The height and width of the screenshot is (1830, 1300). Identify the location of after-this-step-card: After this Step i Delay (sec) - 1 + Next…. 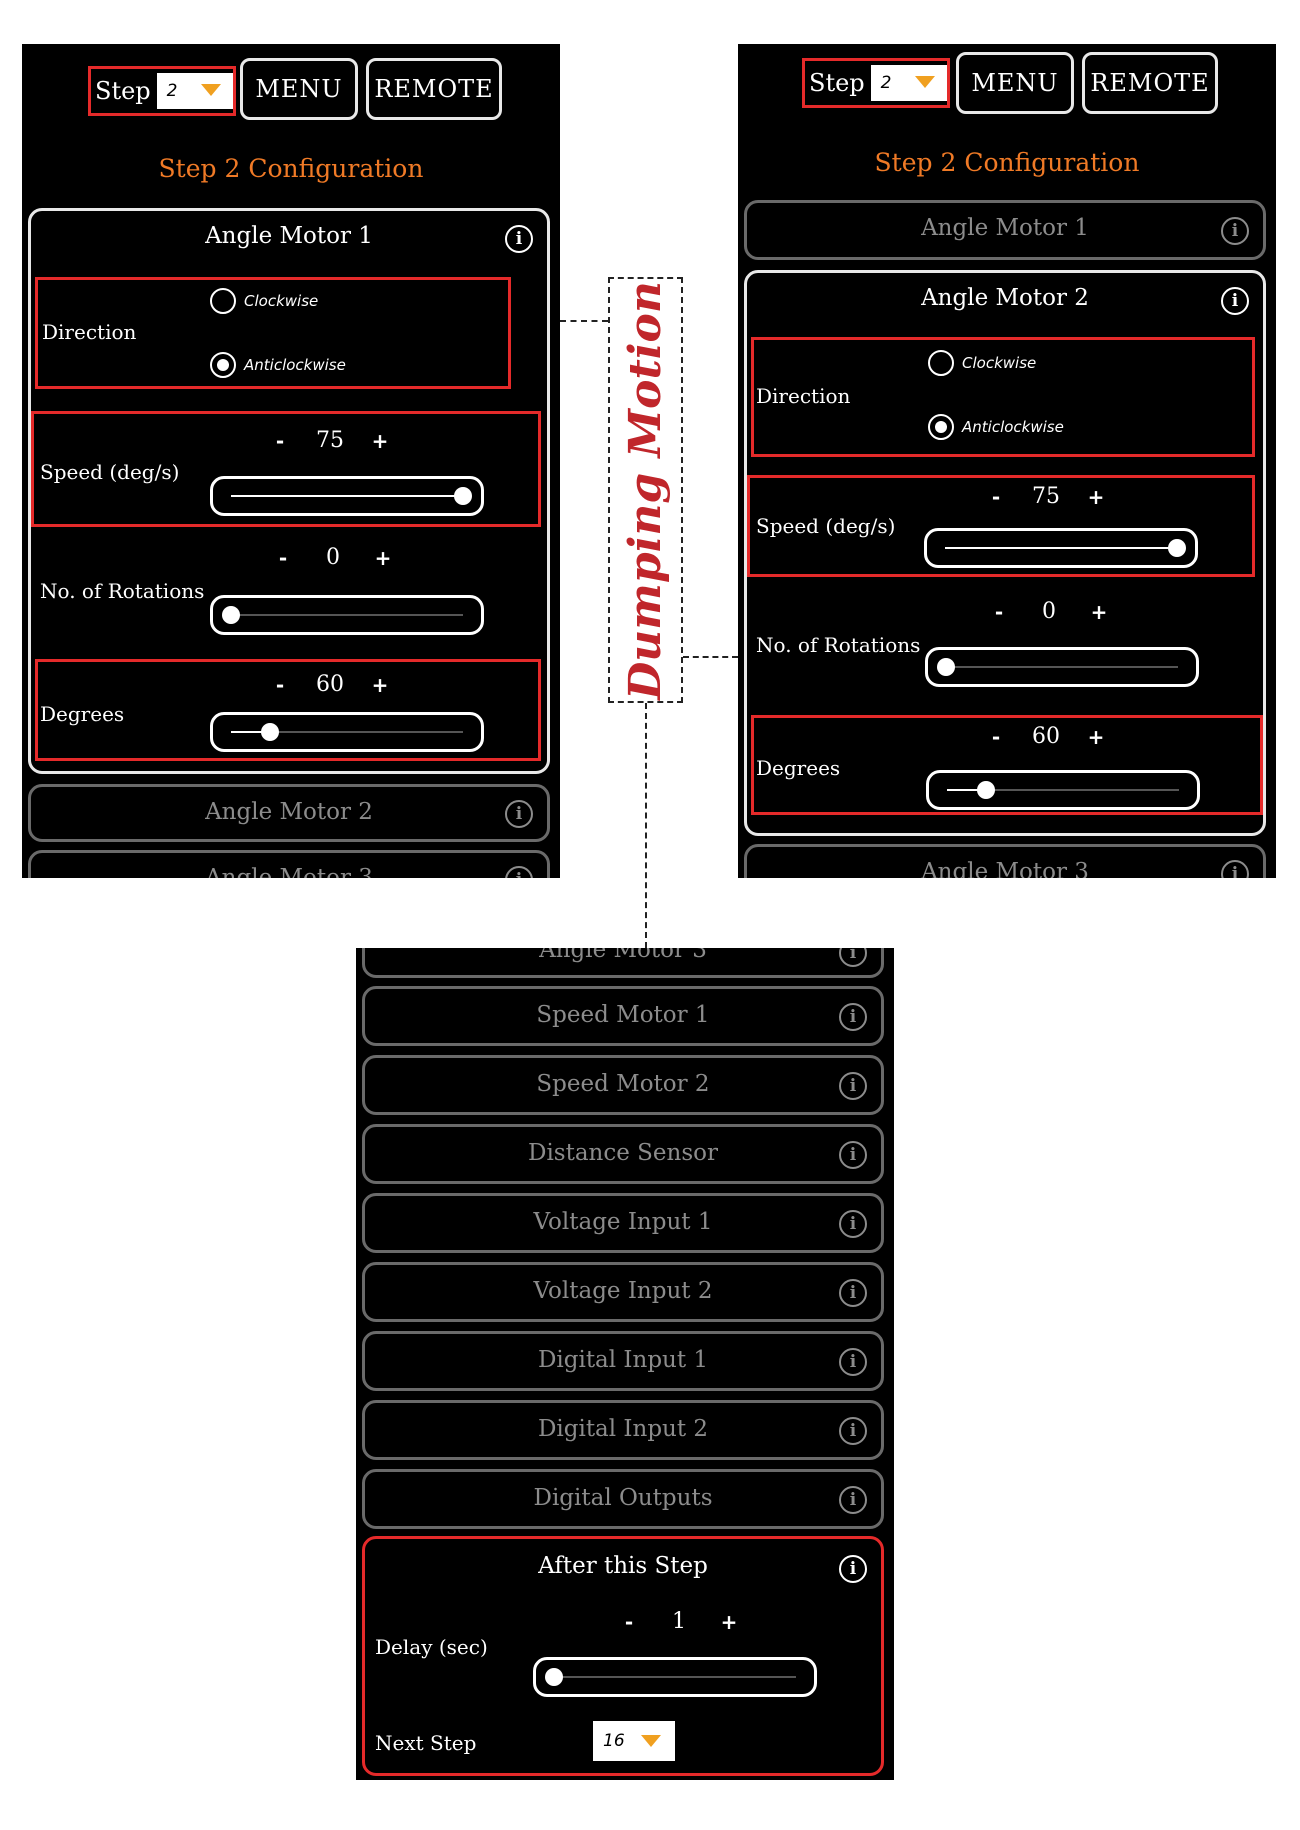
(623, 1656).